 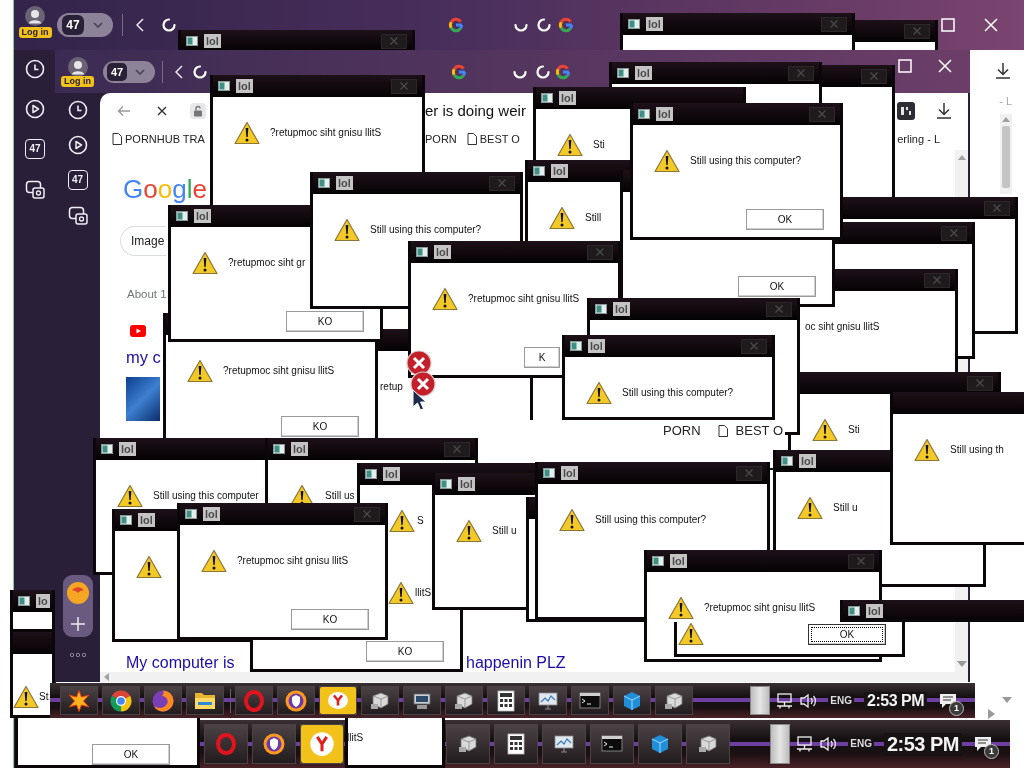 What do you see at coordinates (1006, 157) in the screenshot?
I see `scroll-thumb` at bounding box center [1006, 157].